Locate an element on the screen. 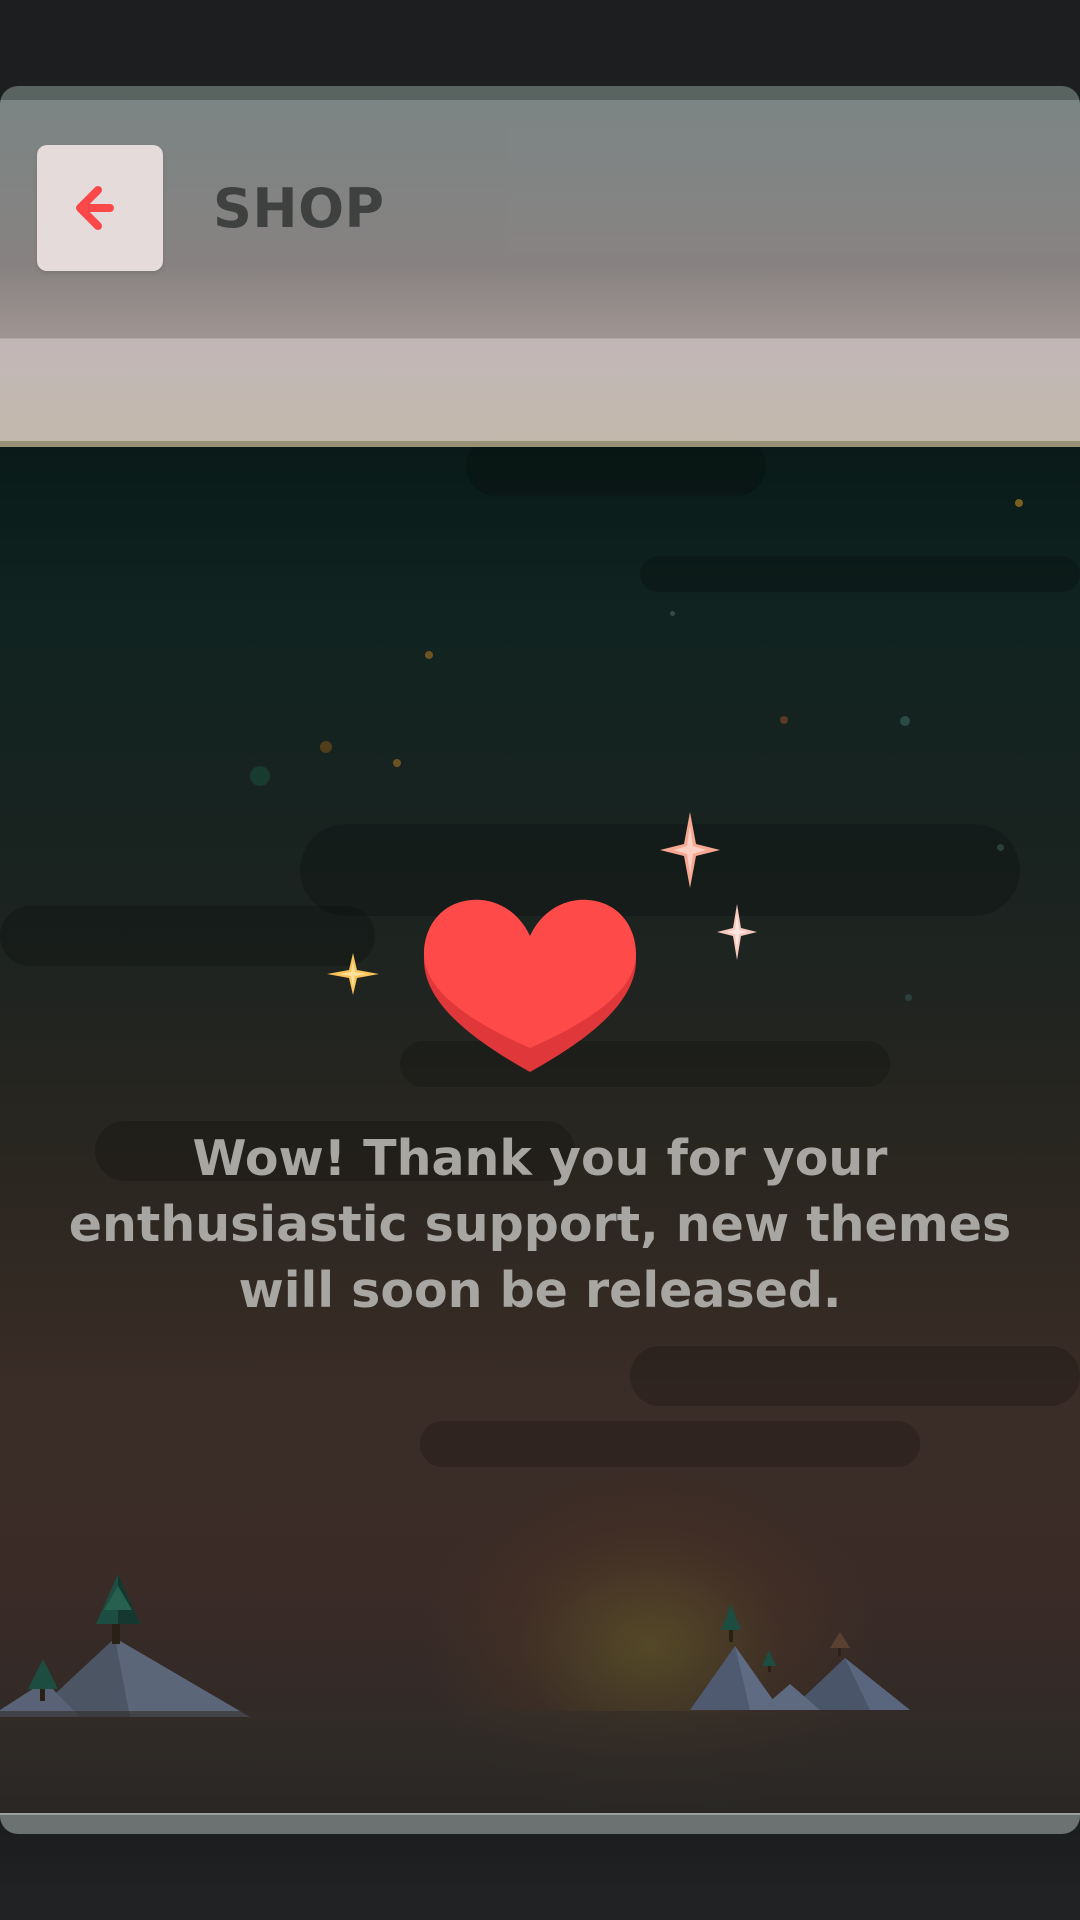  header-top-strip is located at coordinates (540, 93).